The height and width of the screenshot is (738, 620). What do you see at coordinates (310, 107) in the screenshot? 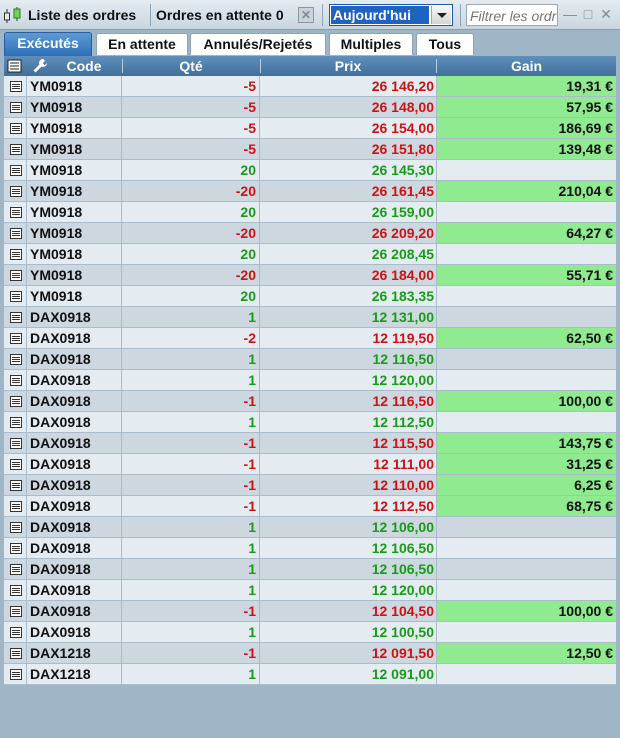
I see `table-row: YM0918 -5 26 148,00 57,95 €` at bounding box center [310, 107].